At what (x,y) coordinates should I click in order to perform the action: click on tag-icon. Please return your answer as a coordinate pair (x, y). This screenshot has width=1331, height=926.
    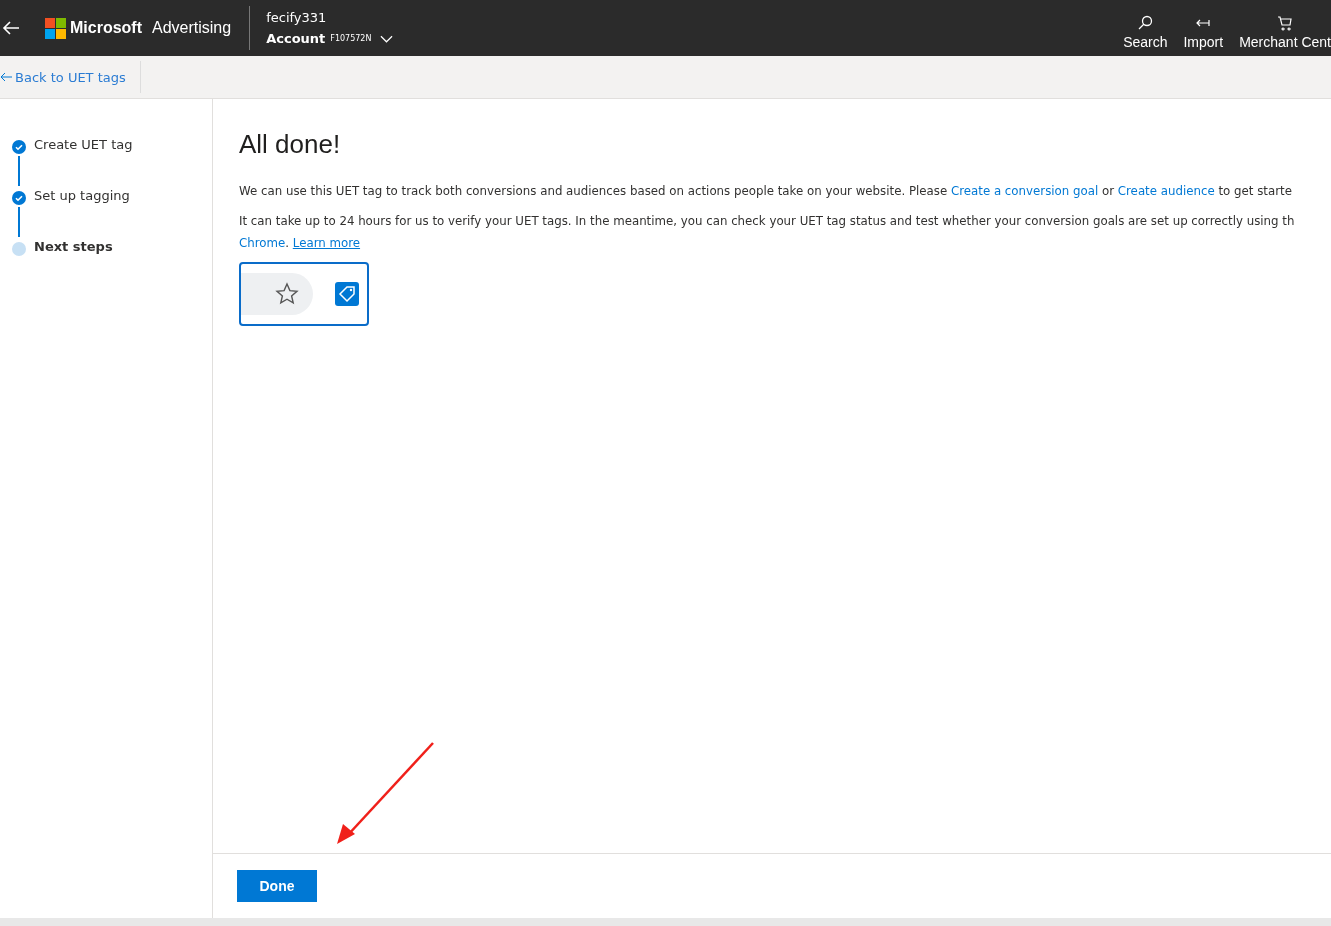
    Looking at the image, I should click on (347, 294).